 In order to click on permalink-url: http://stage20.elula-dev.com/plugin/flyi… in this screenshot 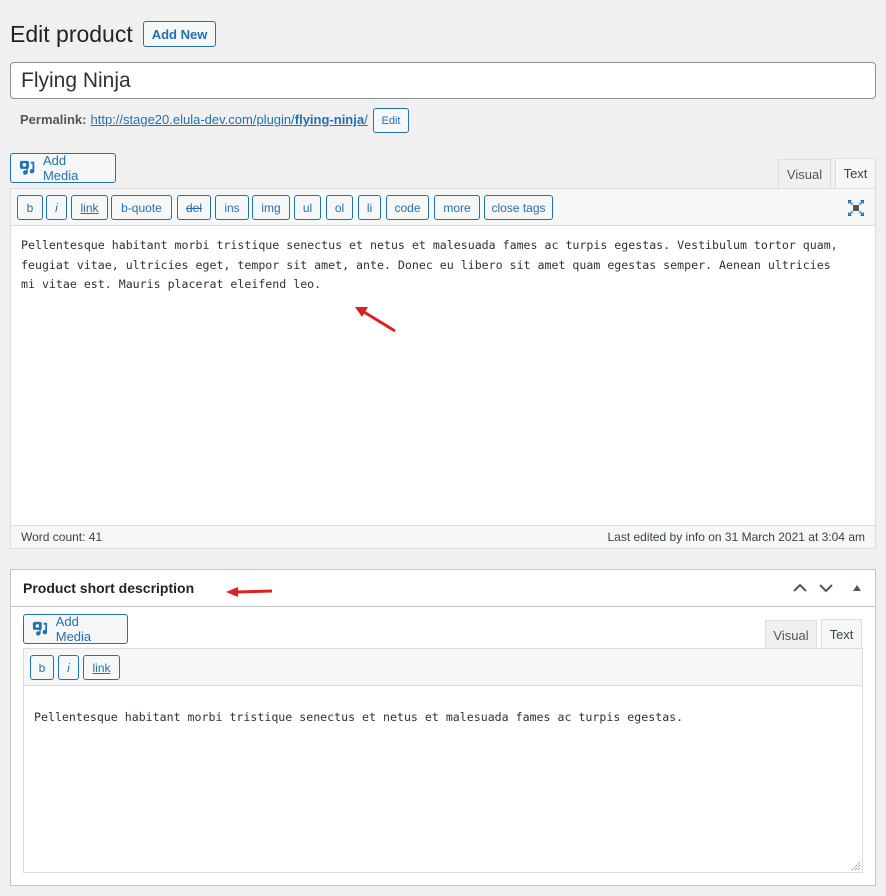, I will do `click(228, 120)`.